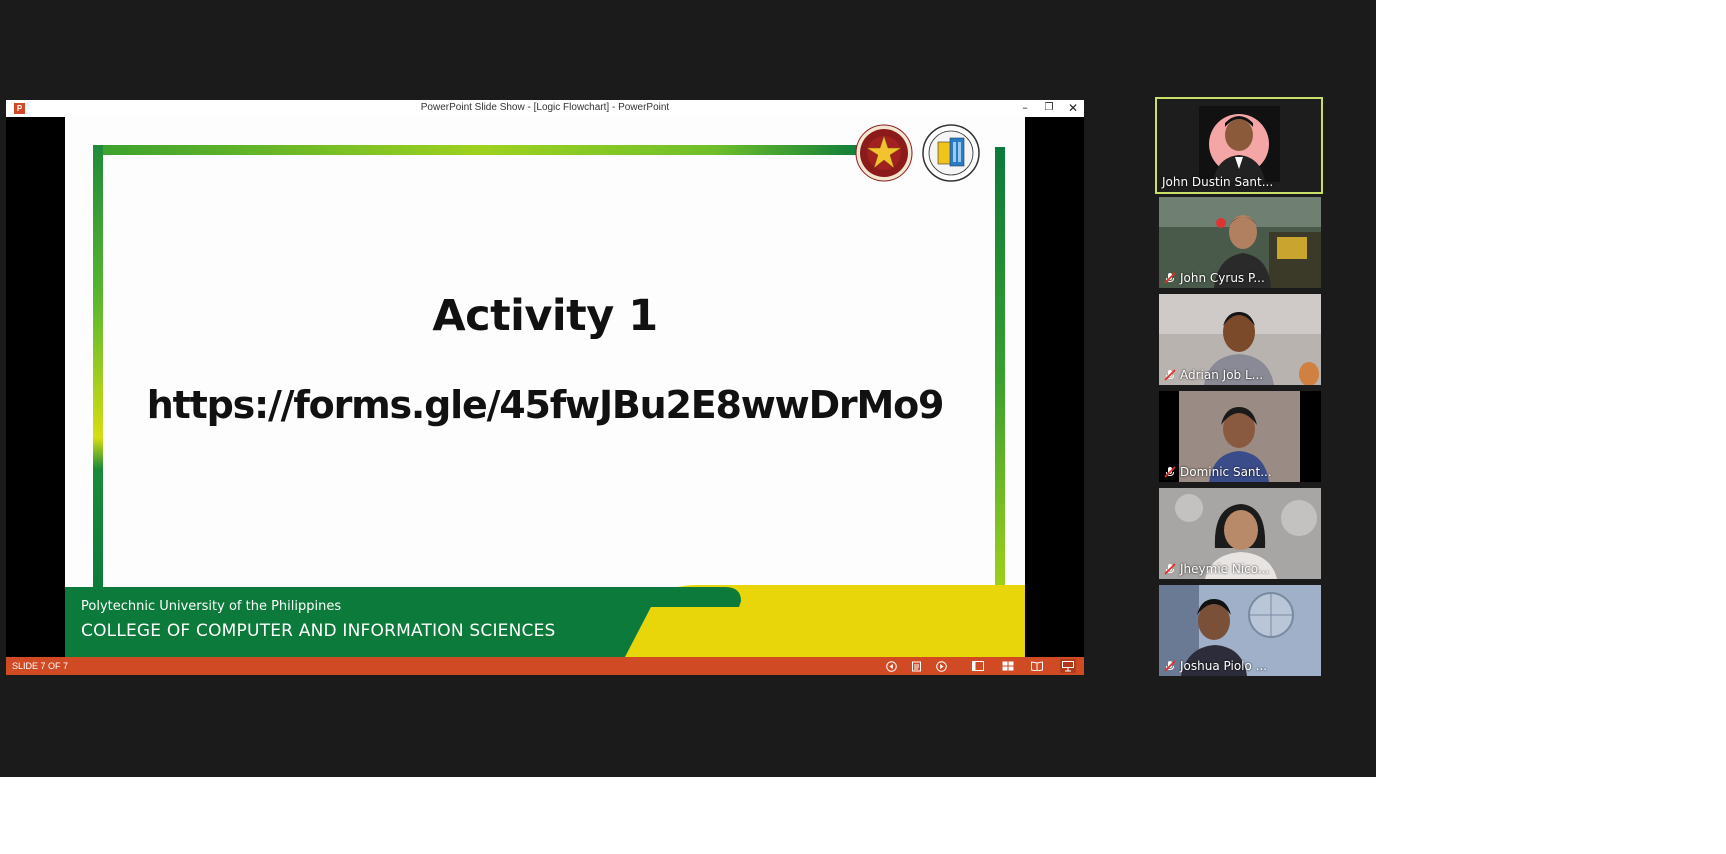 This screenshot has height=854, width=1726. Describe the element at coordinates (545, 405) in the screenshot. I see `activity-link: https://forms.gle/45fwJBu2E8wwDrMo9` at that location.